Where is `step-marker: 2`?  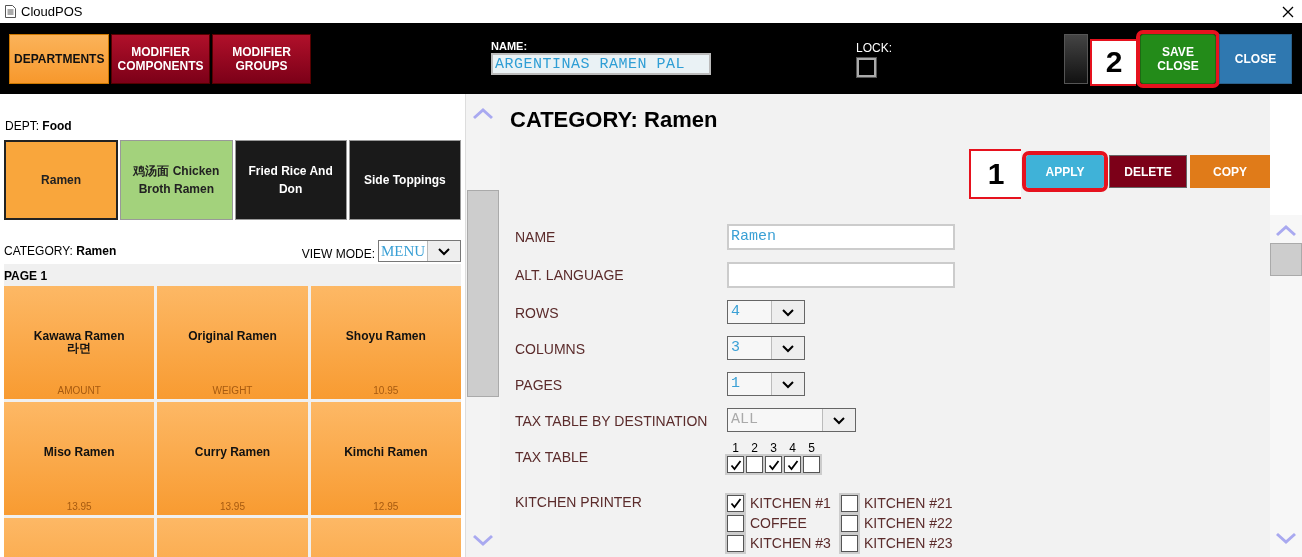 step-marker: 2 is located at coordinates (1113, 62).